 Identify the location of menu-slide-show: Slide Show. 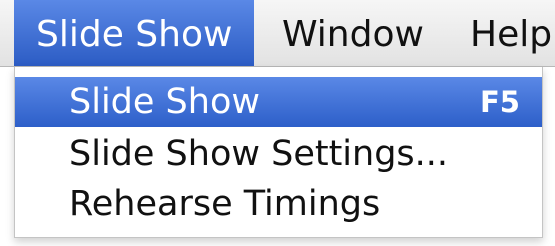
(134, 33).